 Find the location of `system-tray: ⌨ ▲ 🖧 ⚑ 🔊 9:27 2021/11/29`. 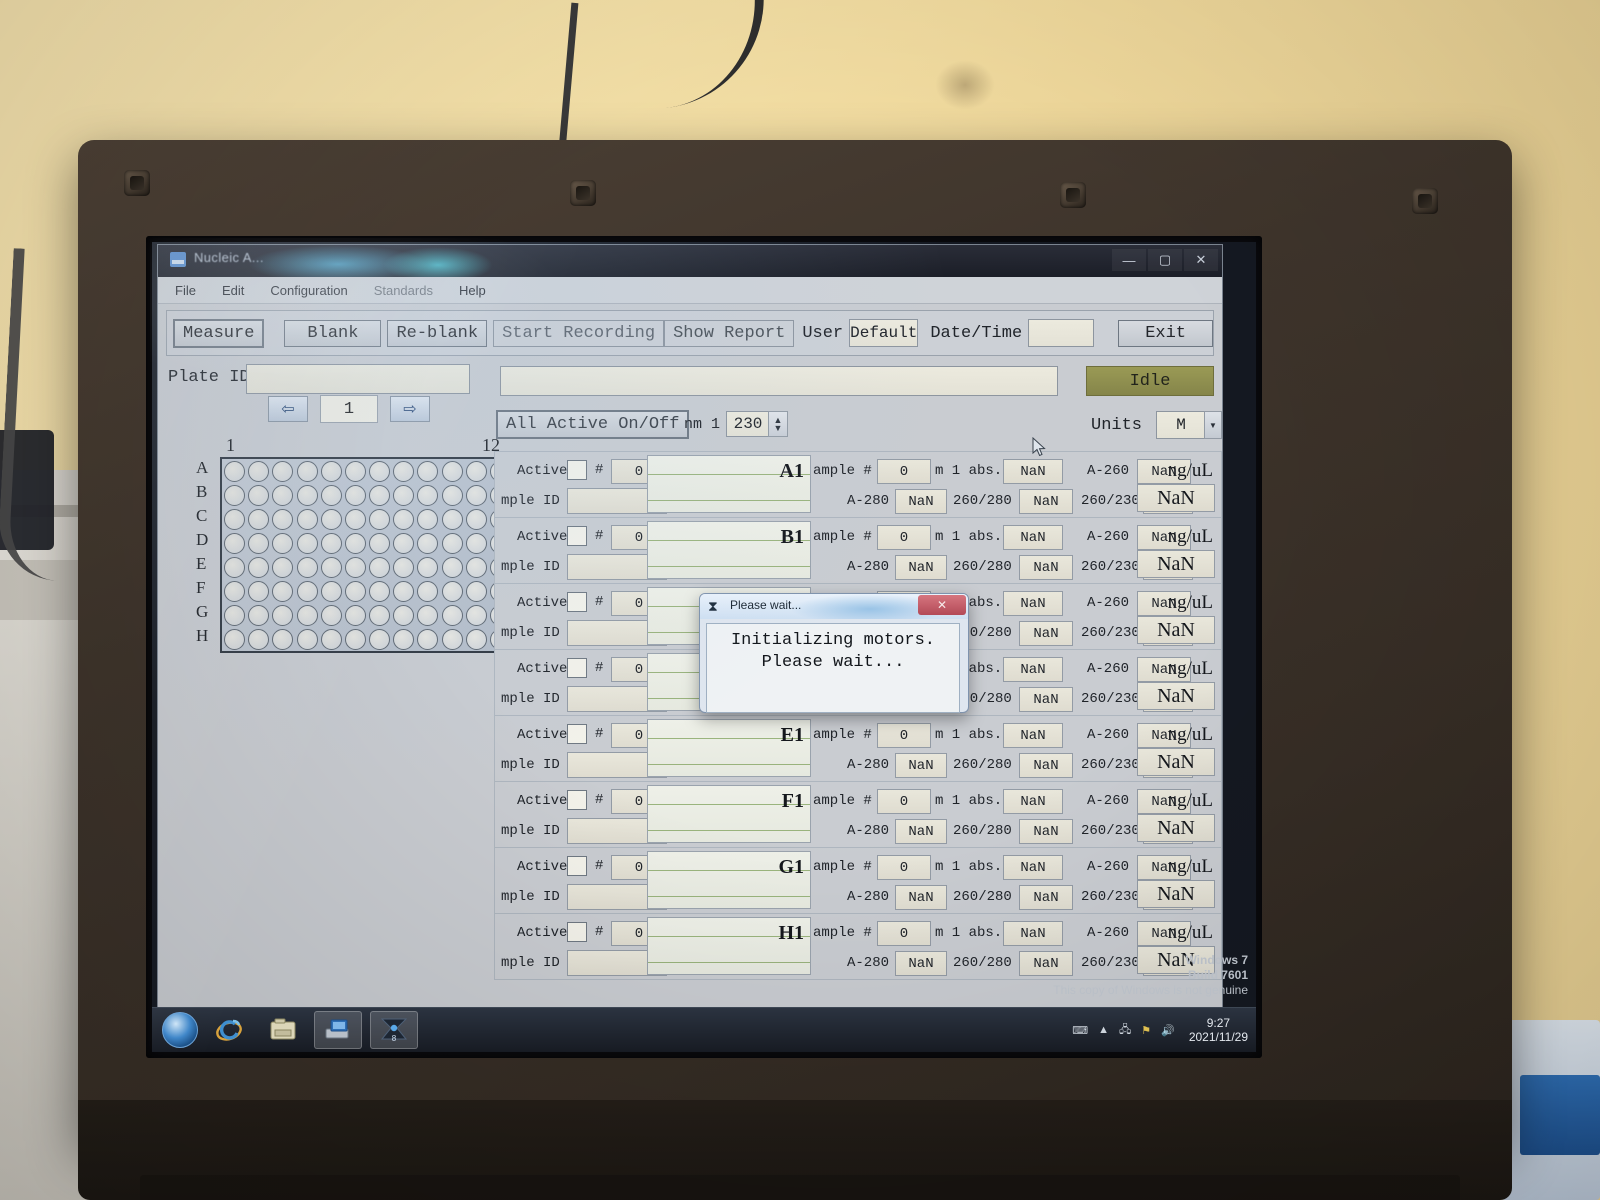

system-tray: ⌨ ▲ 🖧 ⚑ 🔊 9:27 2021/11/29 is located at coordinates (1164, 1030).